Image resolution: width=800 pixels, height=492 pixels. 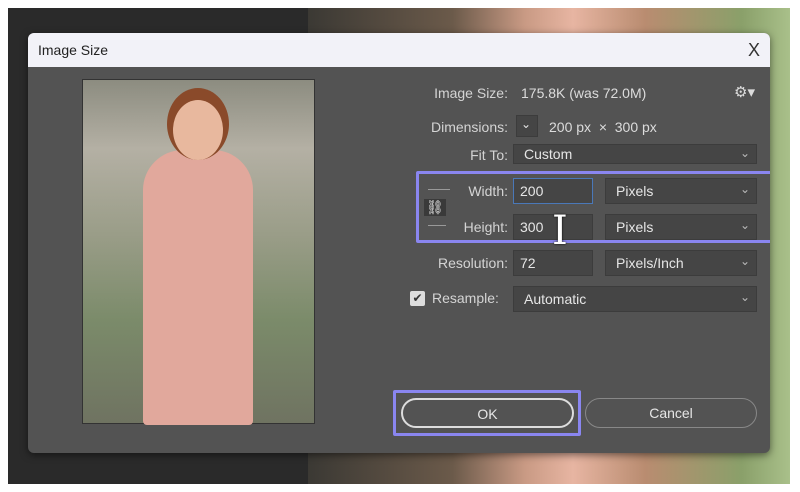 I want to click on height-label: Height:, so click(x=485, y=227).